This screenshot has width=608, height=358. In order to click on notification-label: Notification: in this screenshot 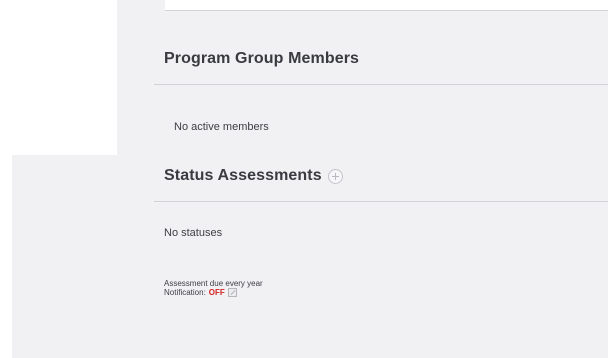, I will do `click(185, 292)`.